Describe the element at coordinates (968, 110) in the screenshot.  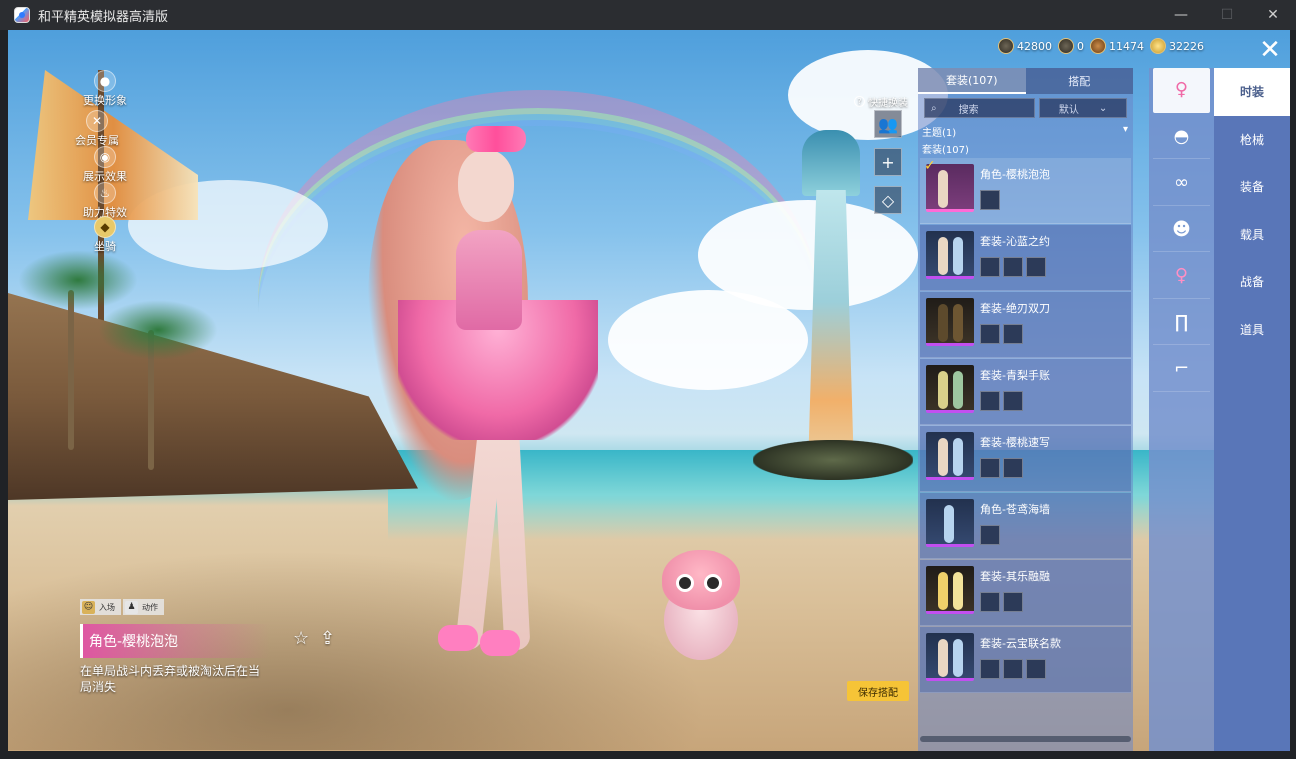
I see `search-placeholder: 搜索` at that location.